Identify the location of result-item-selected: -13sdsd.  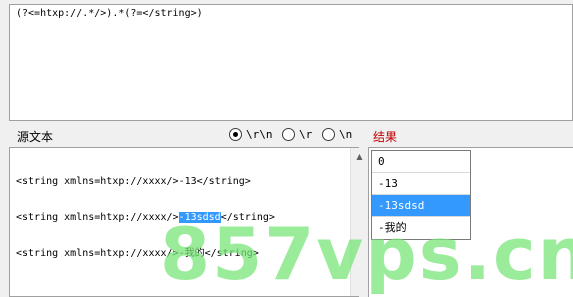
(421, 206).